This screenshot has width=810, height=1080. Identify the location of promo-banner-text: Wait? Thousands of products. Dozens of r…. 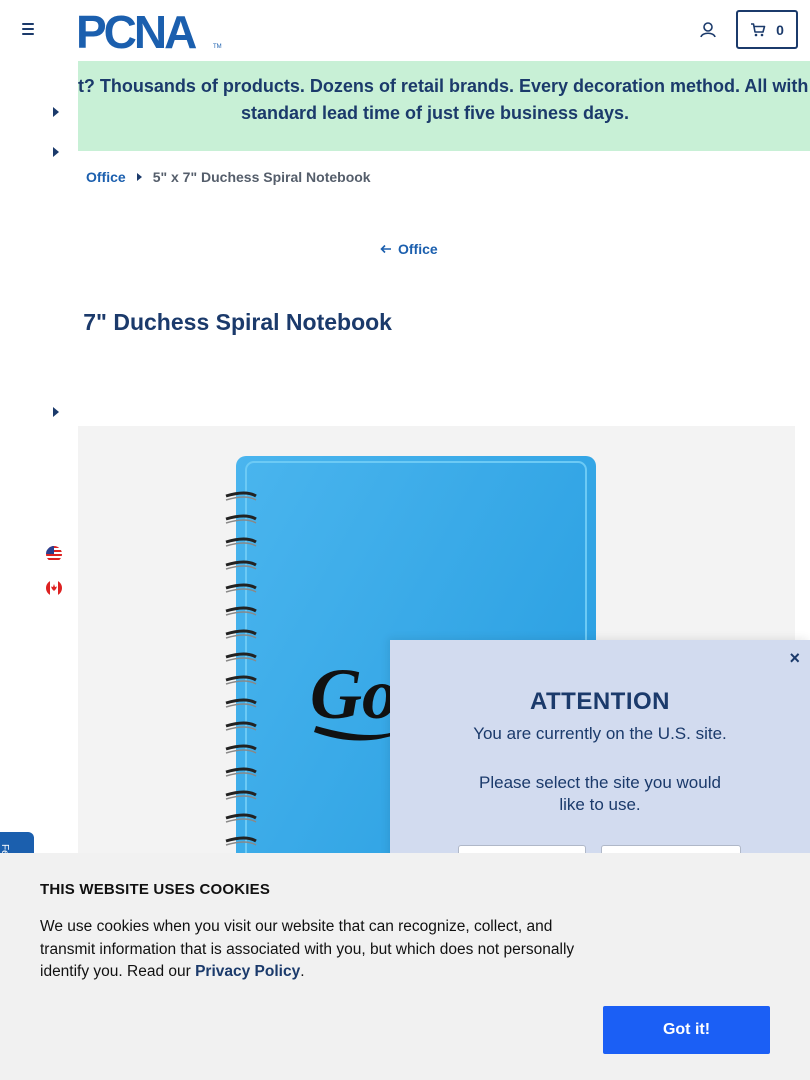
(428, 99).